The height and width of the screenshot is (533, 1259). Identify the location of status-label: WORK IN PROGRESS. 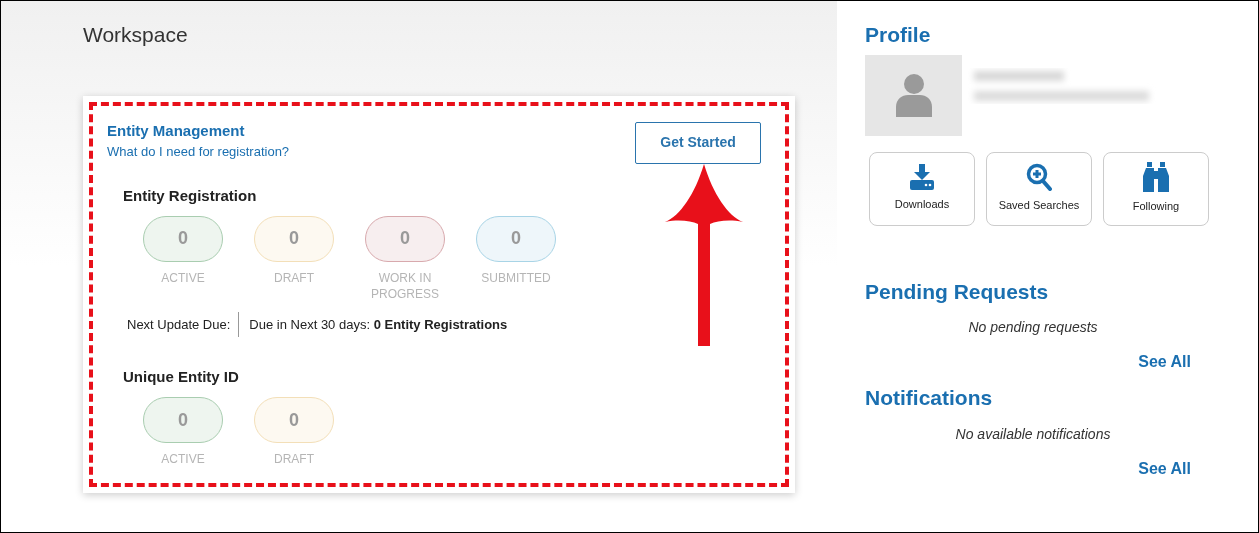
(405, 285).